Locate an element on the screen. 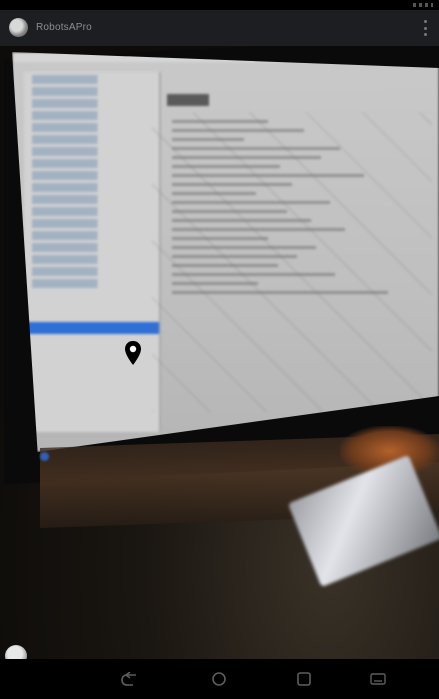 The image size is (439, 699). map-pin-icon is located at coordinates (133, 353).